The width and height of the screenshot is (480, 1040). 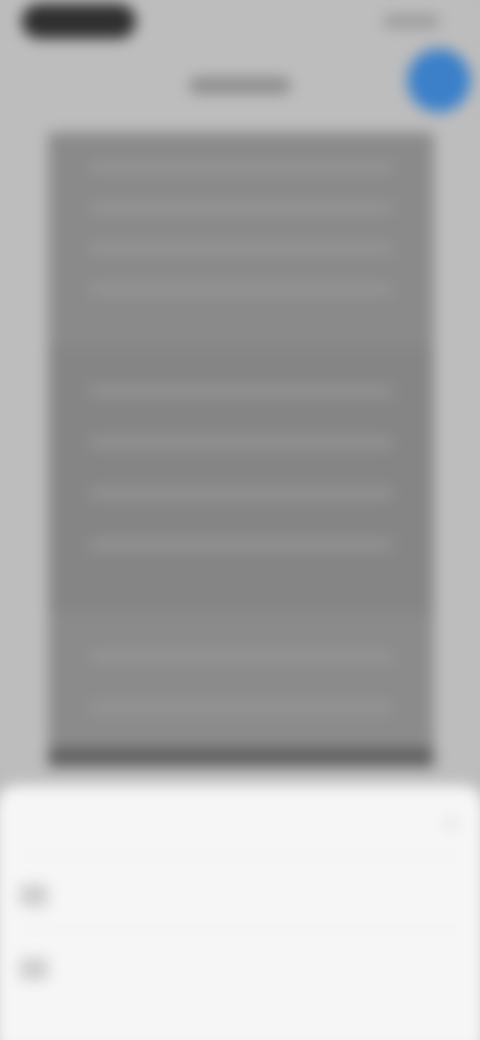 I want to click on status-time-pill, so click(x=78, y=21).